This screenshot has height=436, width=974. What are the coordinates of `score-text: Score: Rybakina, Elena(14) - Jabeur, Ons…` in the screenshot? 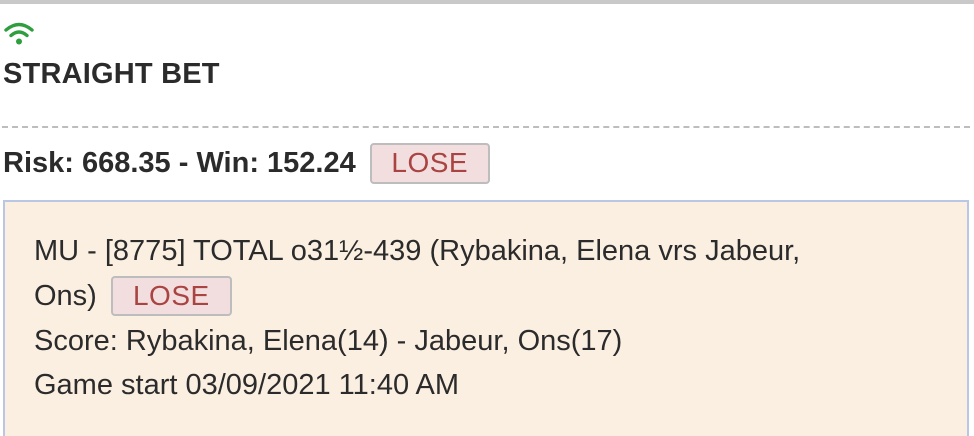 It's located at (328, 341).